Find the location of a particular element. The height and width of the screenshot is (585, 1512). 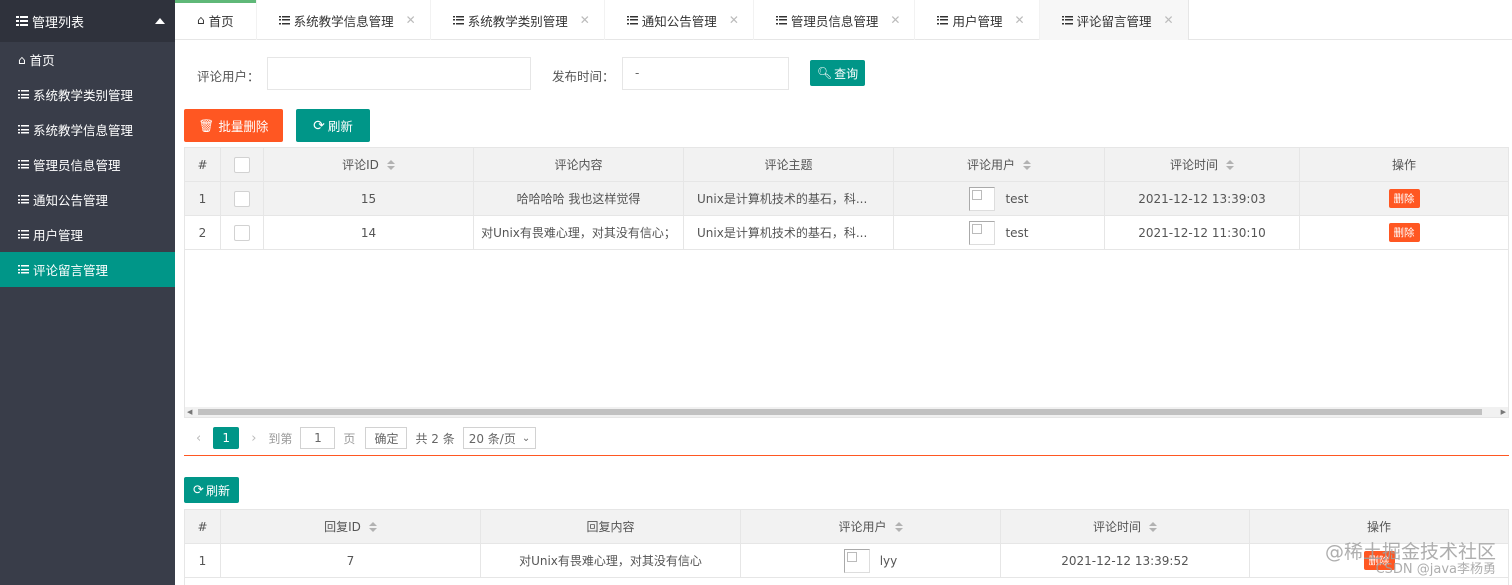

row-reply-id: 7 is located at coordinates (351, 560).